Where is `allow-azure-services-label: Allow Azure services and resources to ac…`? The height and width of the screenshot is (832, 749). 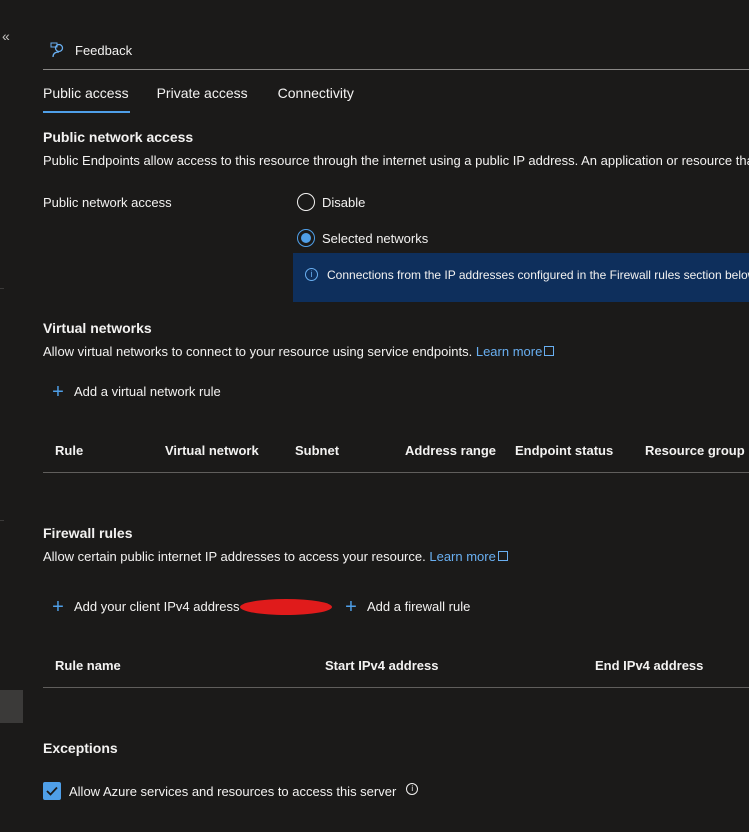 allow-azure-services-label: Allow Azure services and resources to ac… is located at coordinates (233, 791).